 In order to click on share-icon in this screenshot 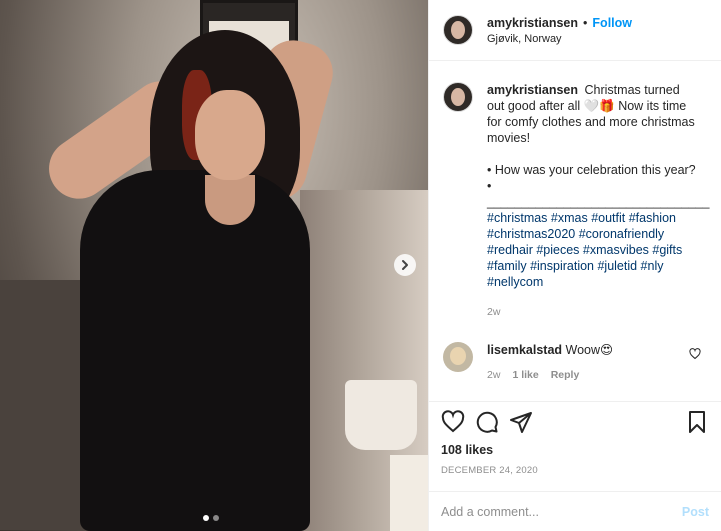, I will do `click(521, 422)`.